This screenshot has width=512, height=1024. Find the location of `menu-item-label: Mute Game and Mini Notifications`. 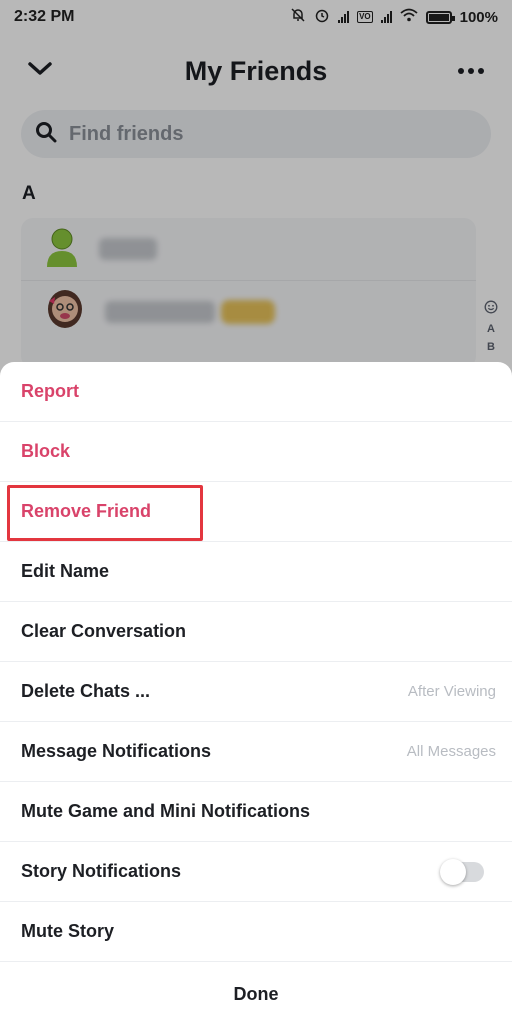

menu-item-label: Mute Game and Mini Notifications is located at coordinates (166, 811).